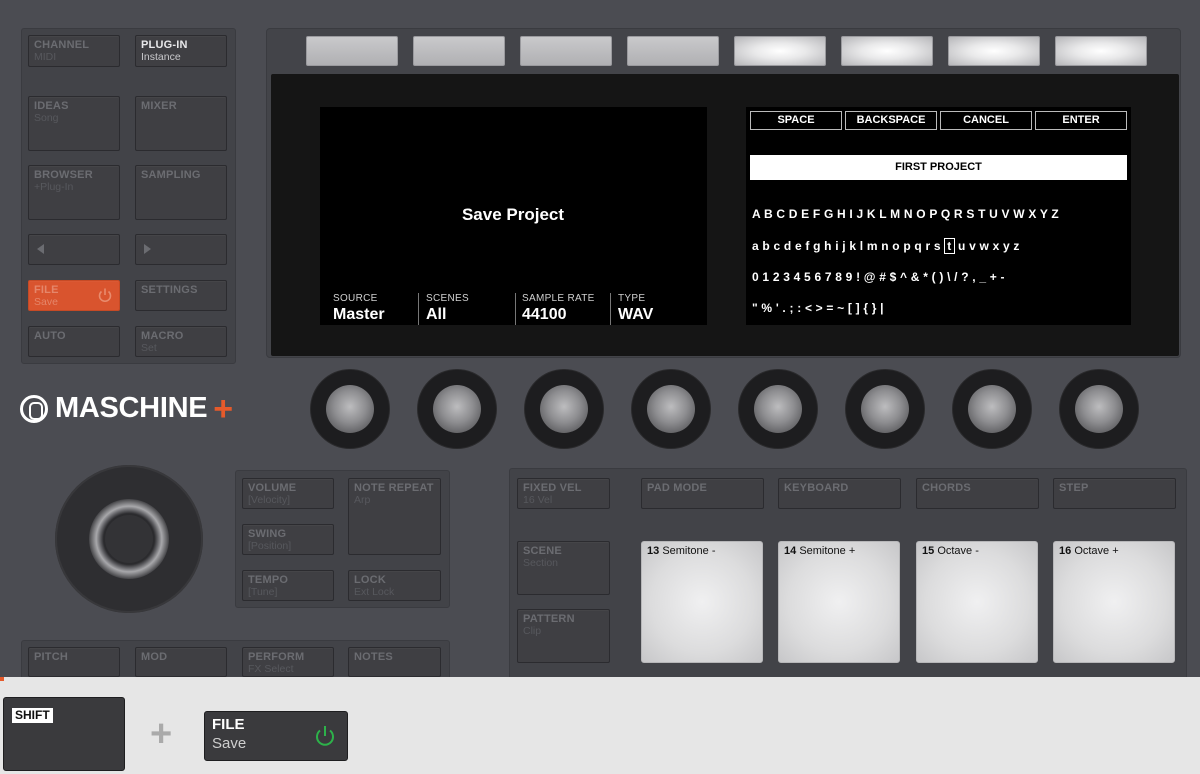  Describe the element at coordinates (74, 295) in the screenshot. I see `file-button: FILE Save` at that location.